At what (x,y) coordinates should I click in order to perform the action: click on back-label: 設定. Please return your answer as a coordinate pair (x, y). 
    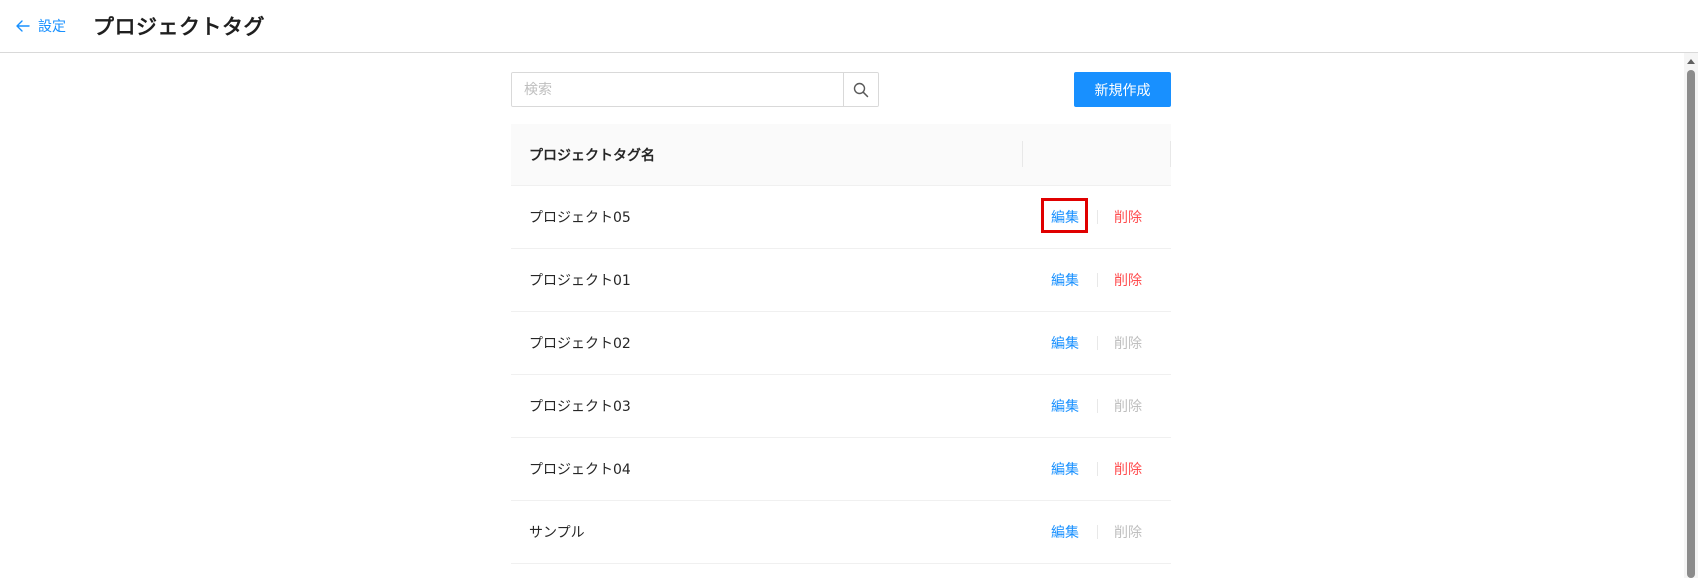
    Looking at the image, I should click on (52, 27).